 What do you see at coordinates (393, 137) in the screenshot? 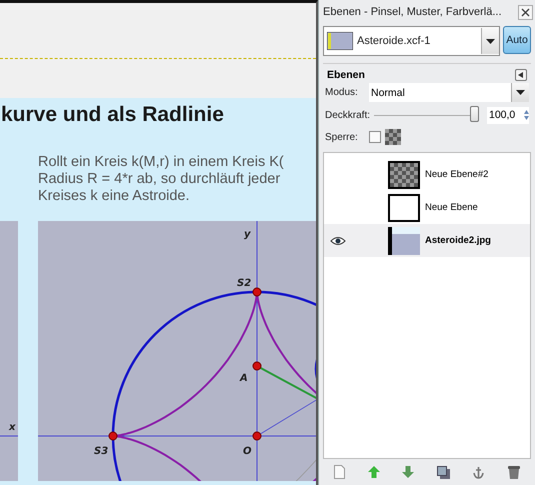
I see `lock-alpha-icon` at bounding box center [393, 137].